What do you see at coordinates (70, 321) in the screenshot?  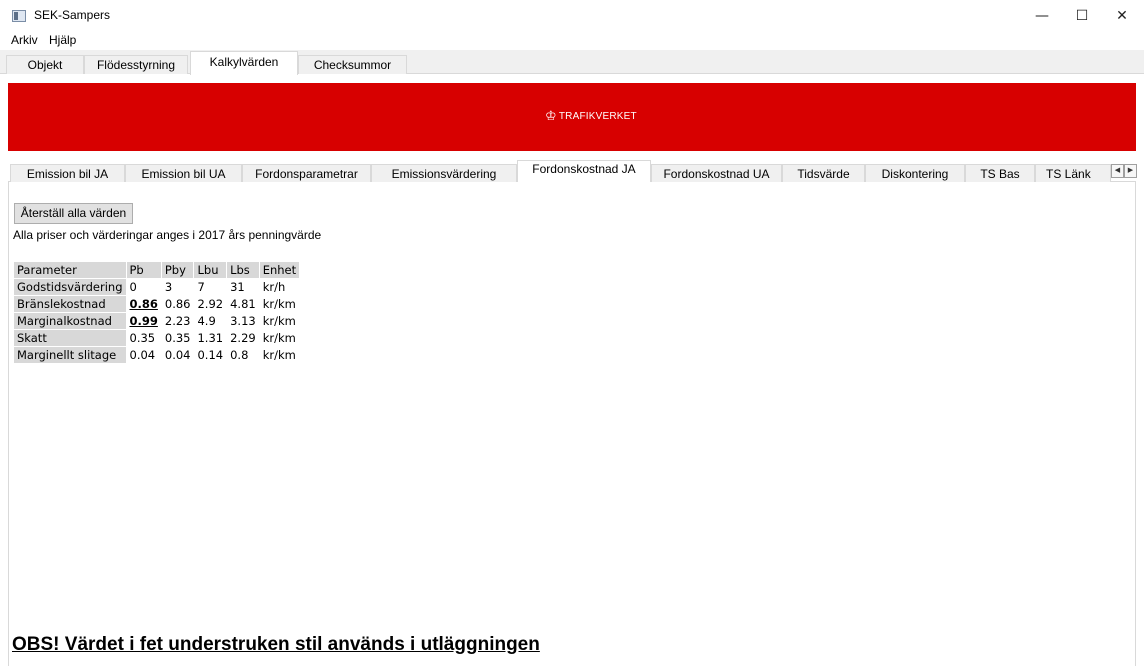 I see `row-label: Marginalkostnad` at bounding box center [70, 321].